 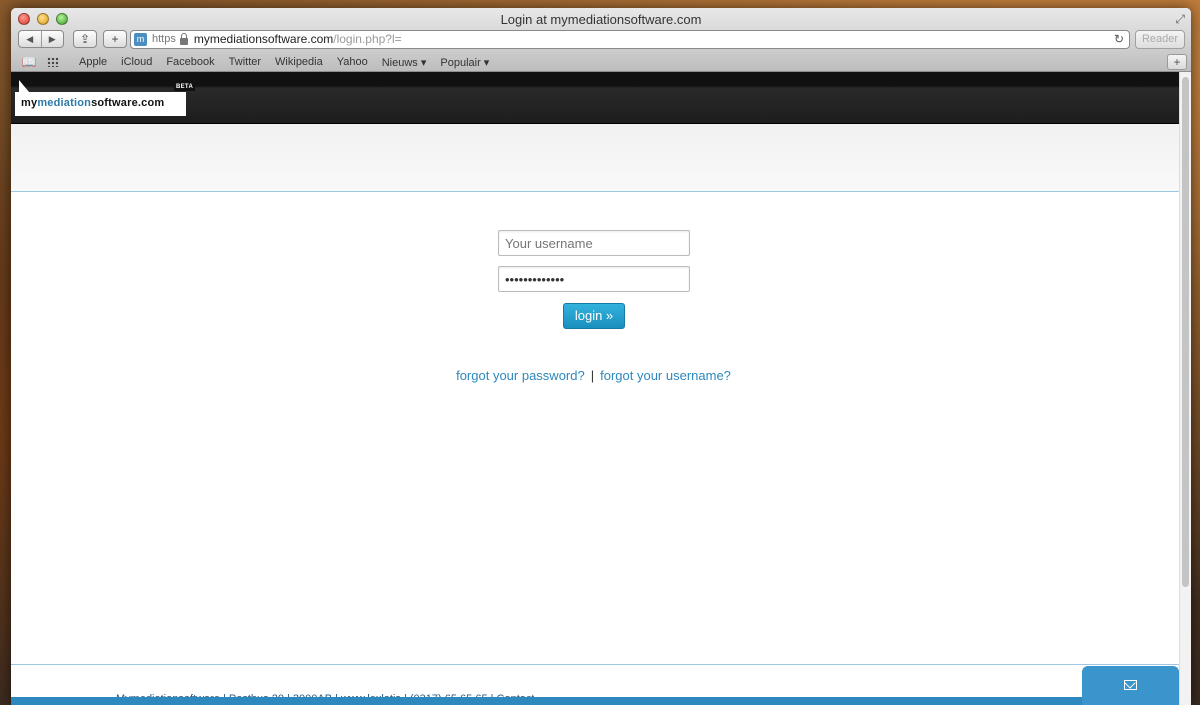 What do you see at coordinates (404, 62) in the screenshot?
I see `bookmark-nieuws: Nieuws ▾` at bounding box center [404, 62].